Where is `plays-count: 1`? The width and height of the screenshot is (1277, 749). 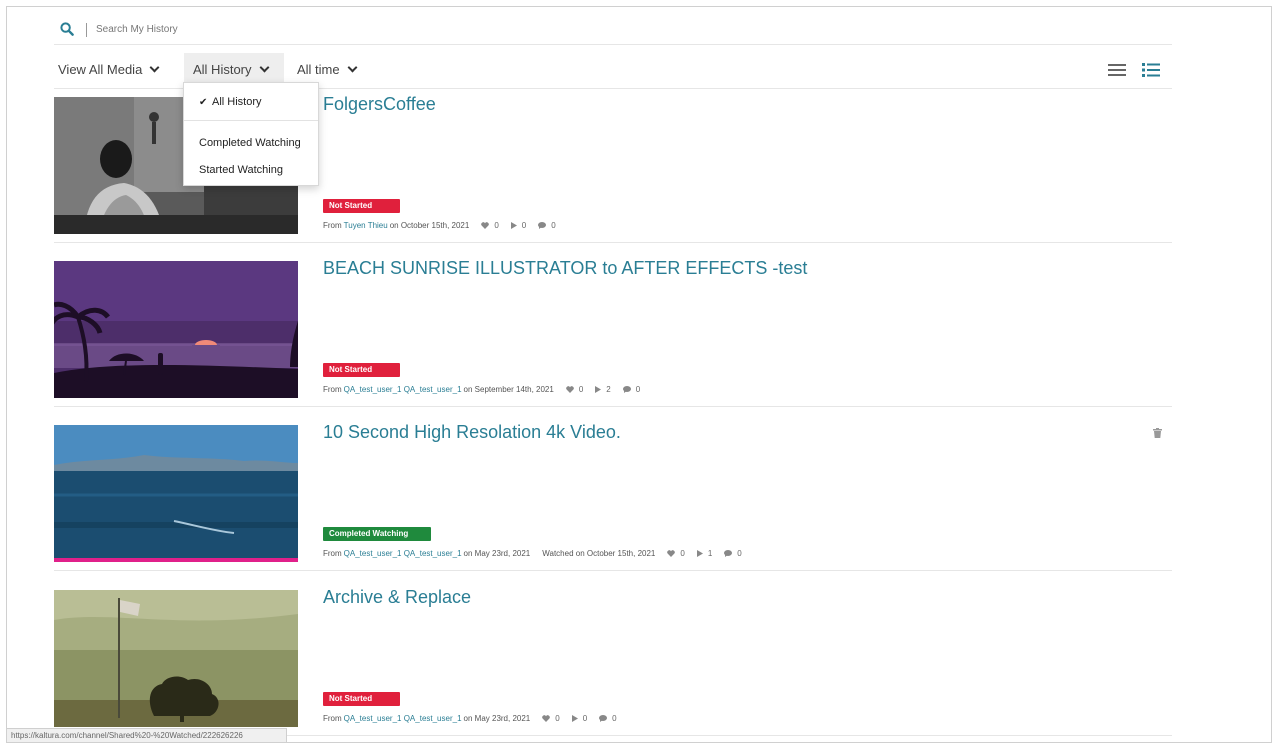
plays-count: 1 is located at coordinates (710, 553).